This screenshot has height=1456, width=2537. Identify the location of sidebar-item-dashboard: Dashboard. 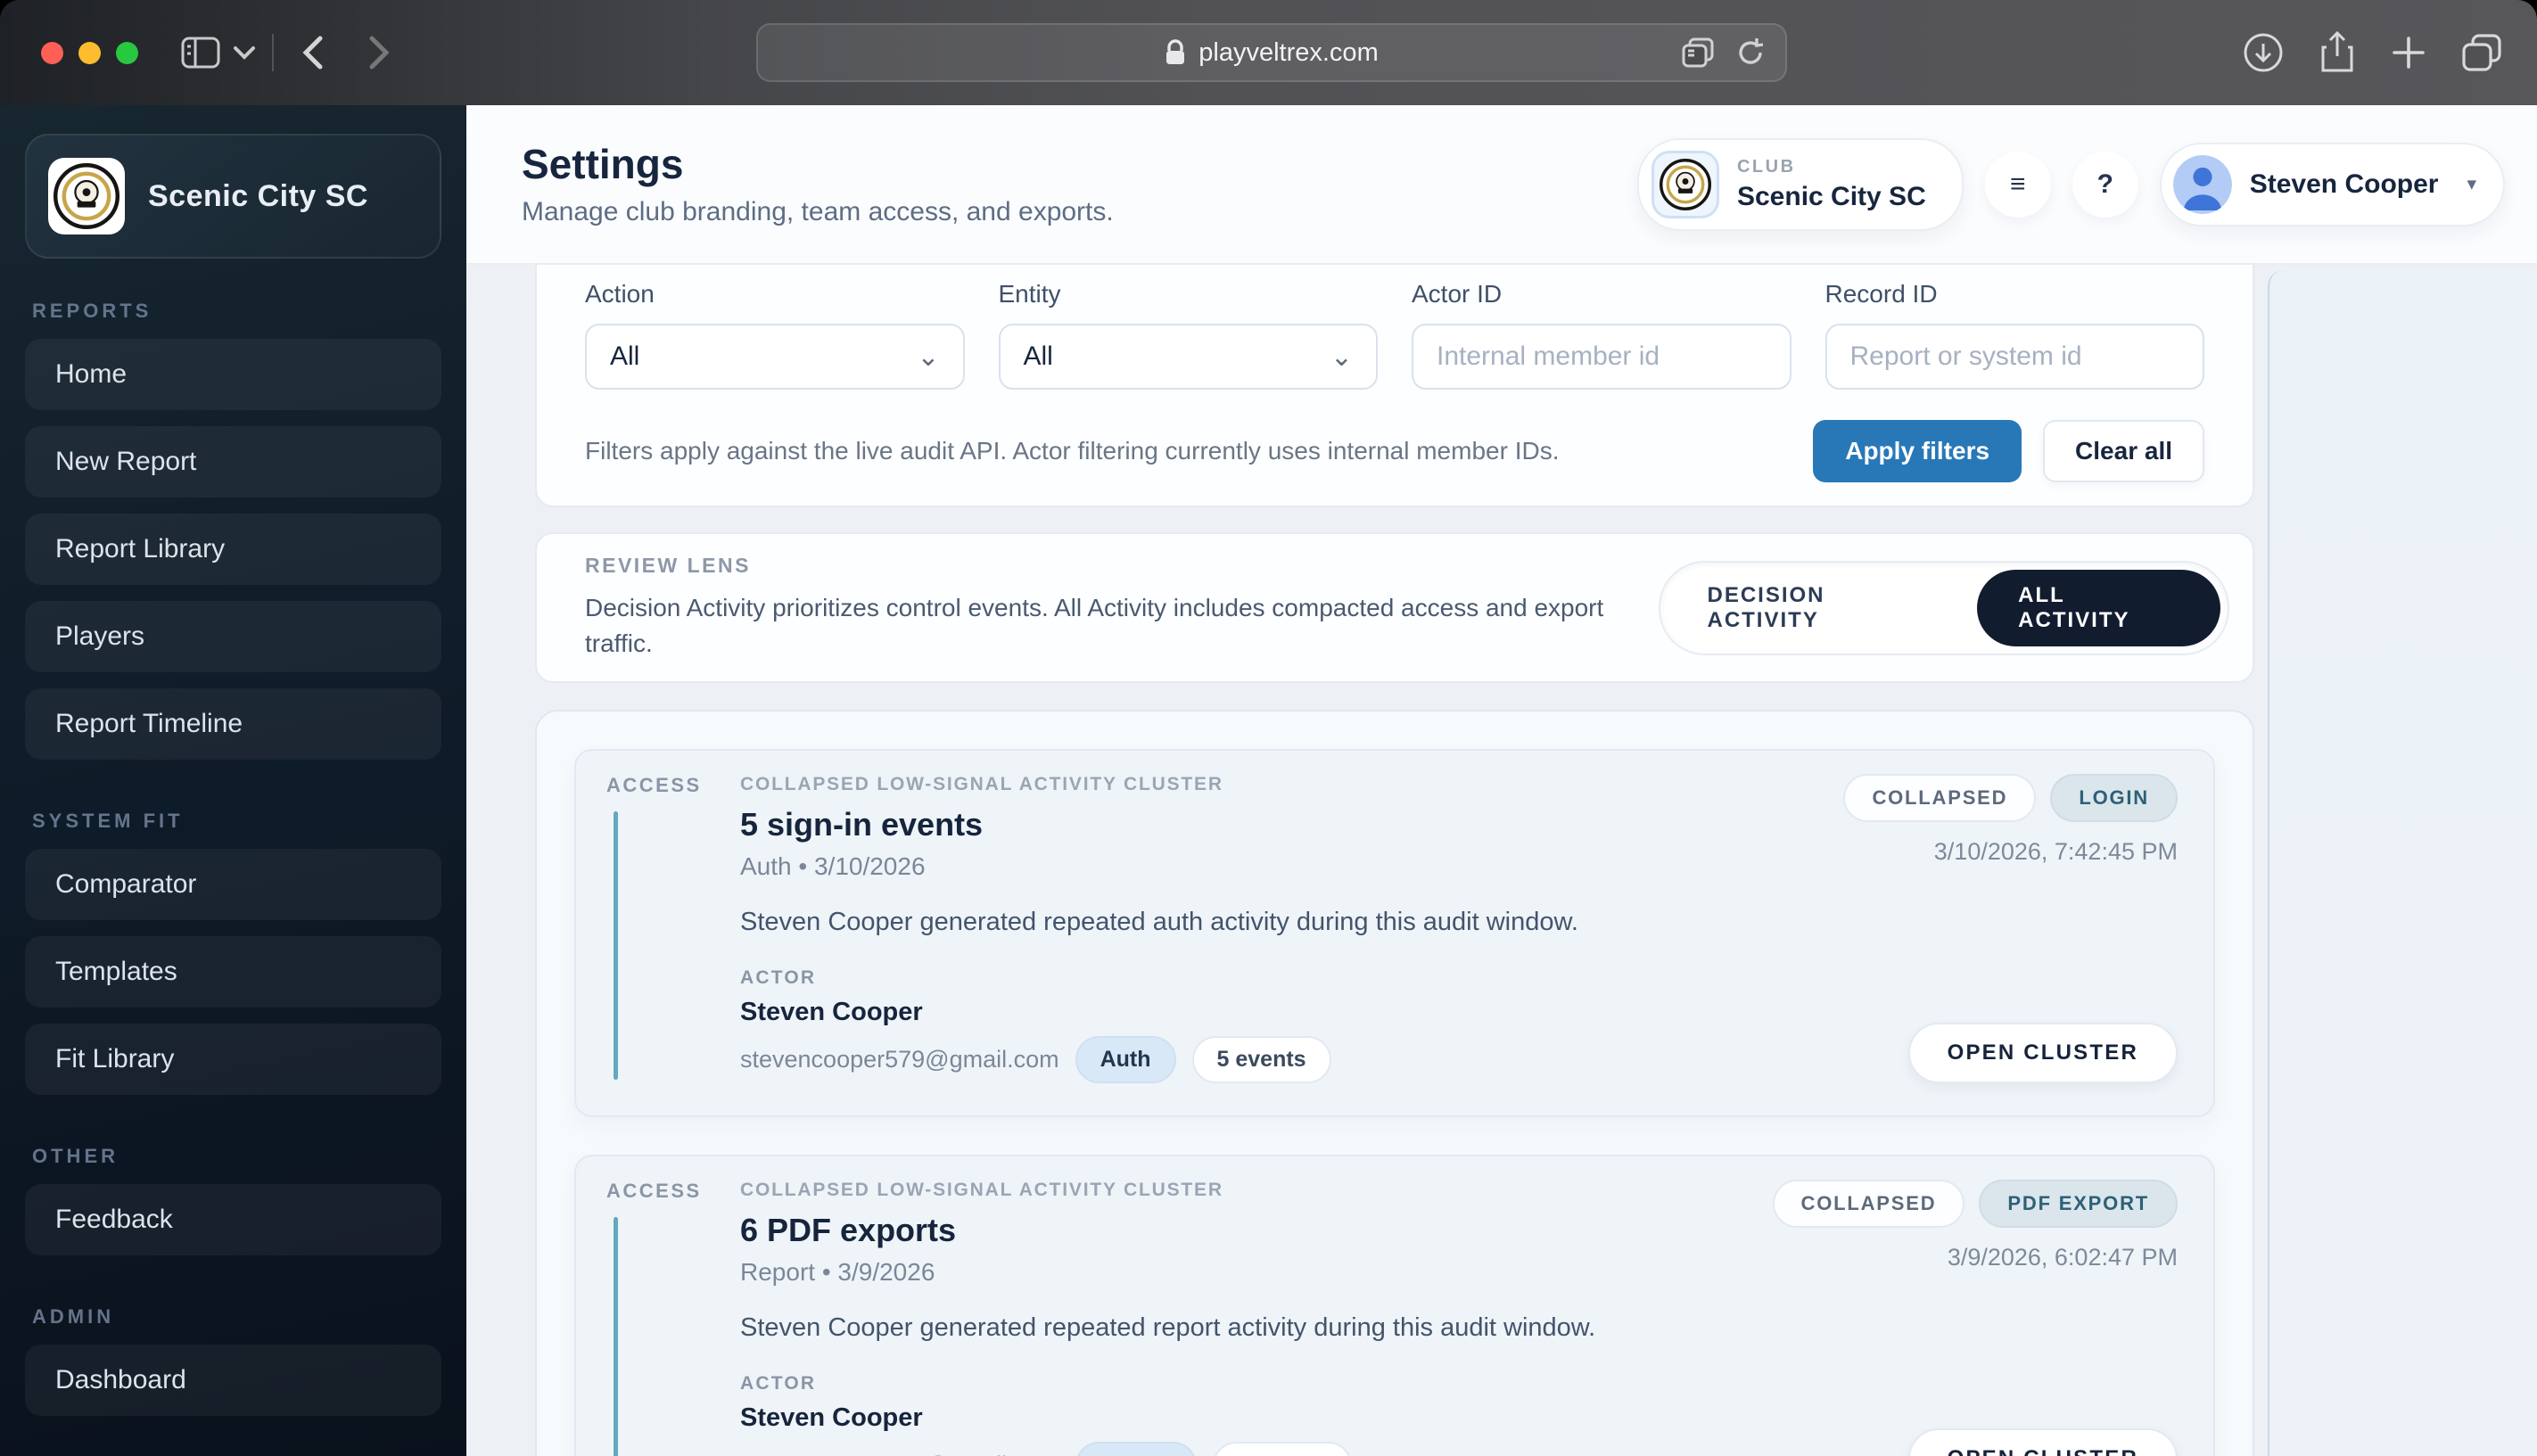
(233, 1381).